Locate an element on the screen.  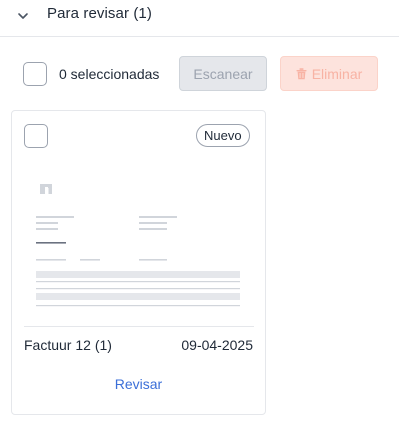
scan-button: Escanear is located at coordinates (223, 73).